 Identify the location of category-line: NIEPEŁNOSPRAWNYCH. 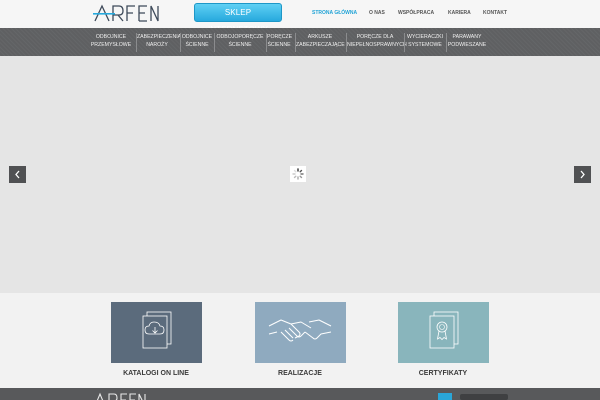
(377, 44).